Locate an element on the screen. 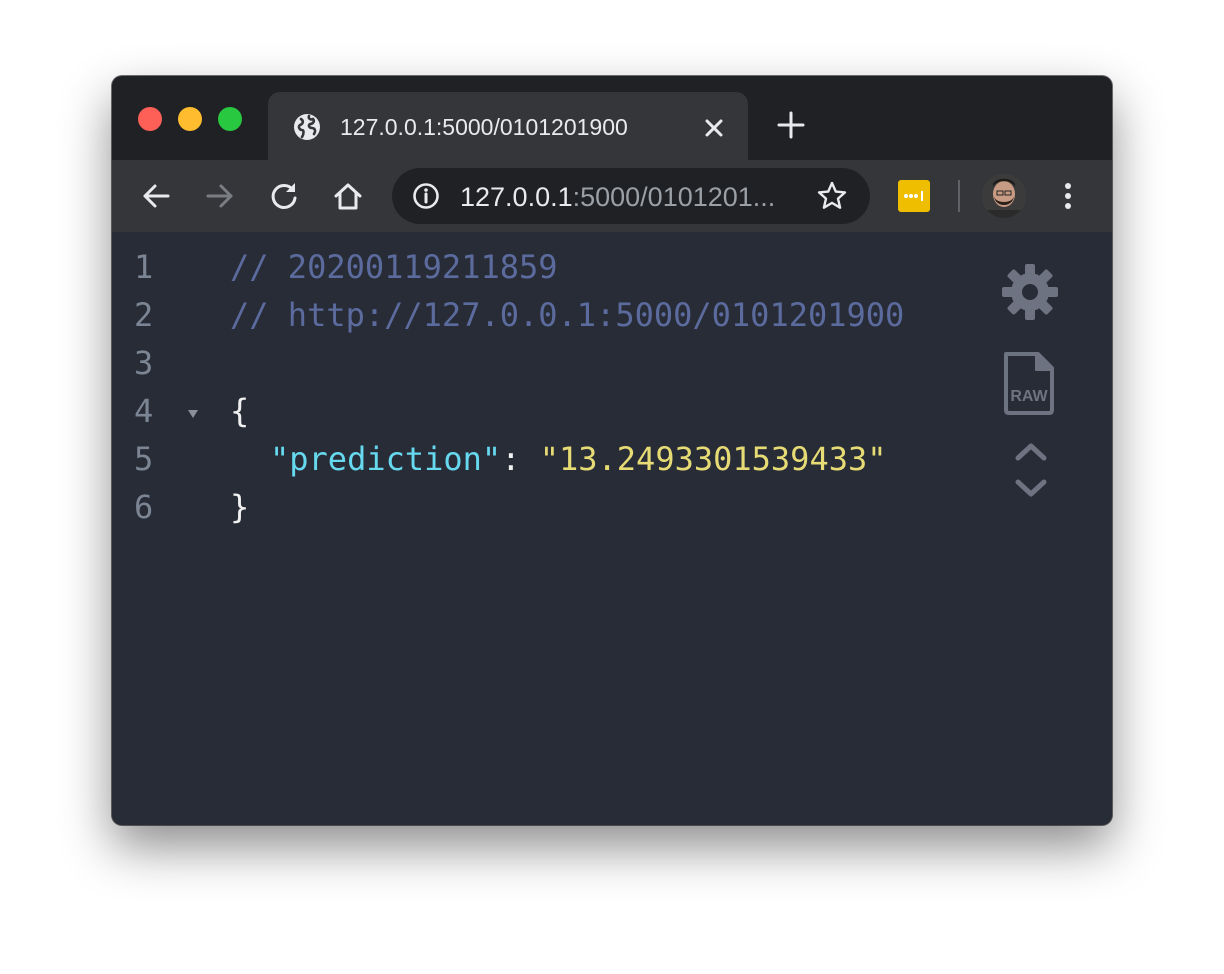 This screenshot has width=1224, height=974. home-icon is located at coordinates (348, 196).